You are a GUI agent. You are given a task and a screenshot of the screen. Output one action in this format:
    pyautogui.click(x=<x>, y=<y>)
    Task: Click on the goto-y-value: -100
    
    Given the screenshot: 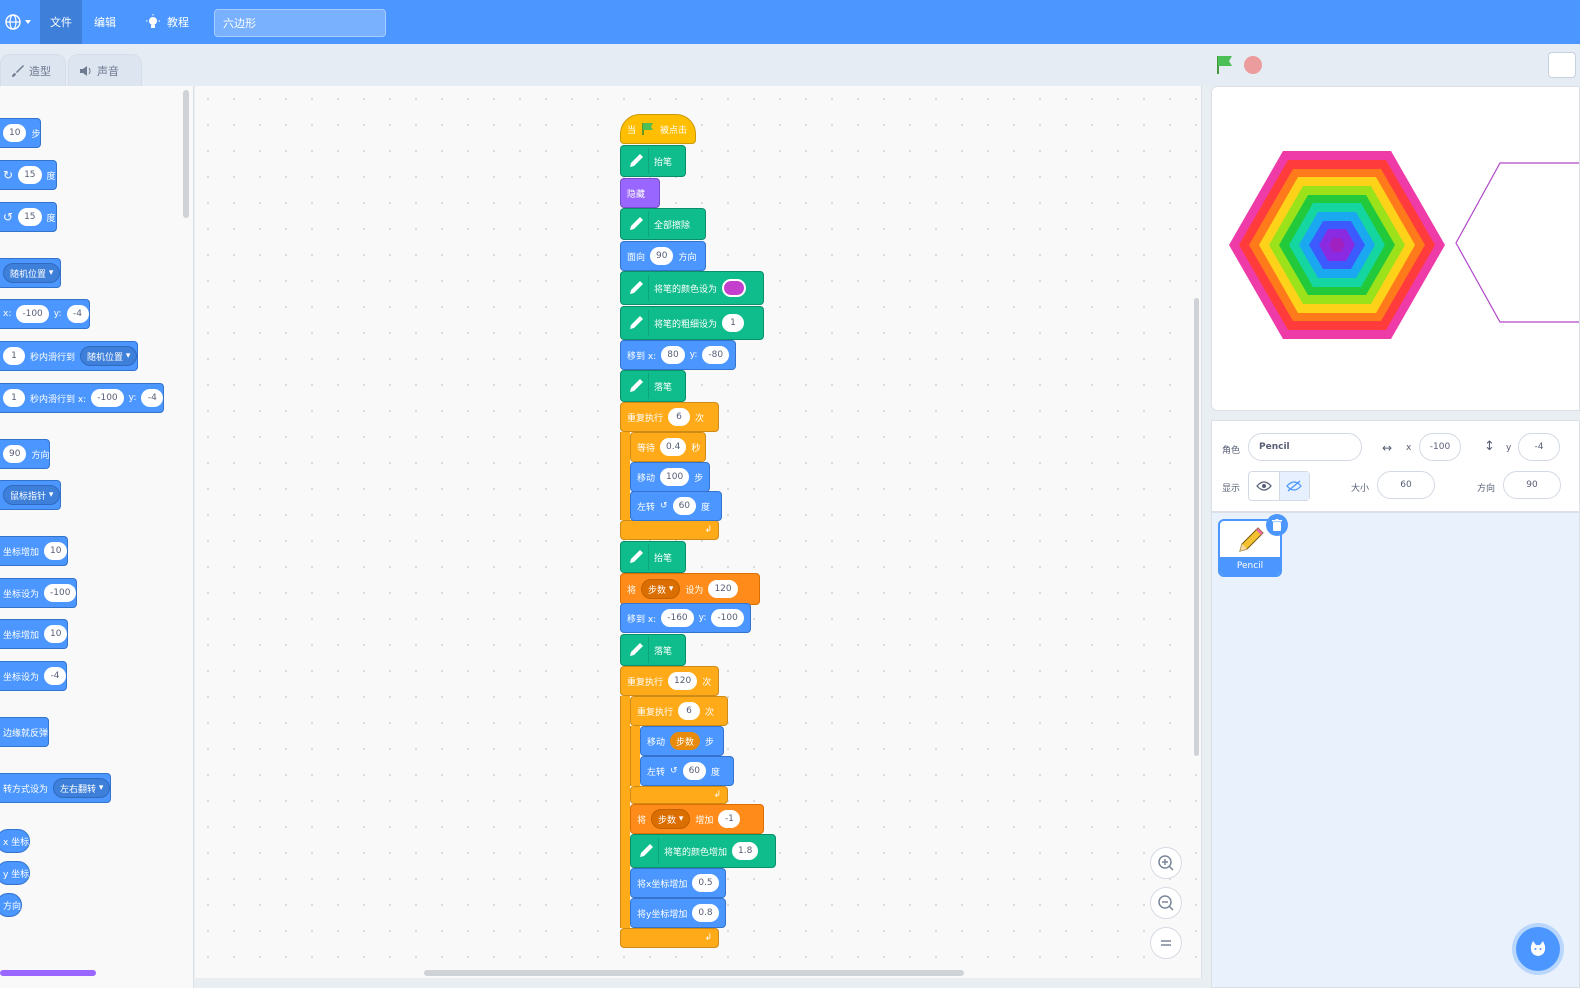 What is the action you would take?
    pyautogui.click(x=727, y=618)
    